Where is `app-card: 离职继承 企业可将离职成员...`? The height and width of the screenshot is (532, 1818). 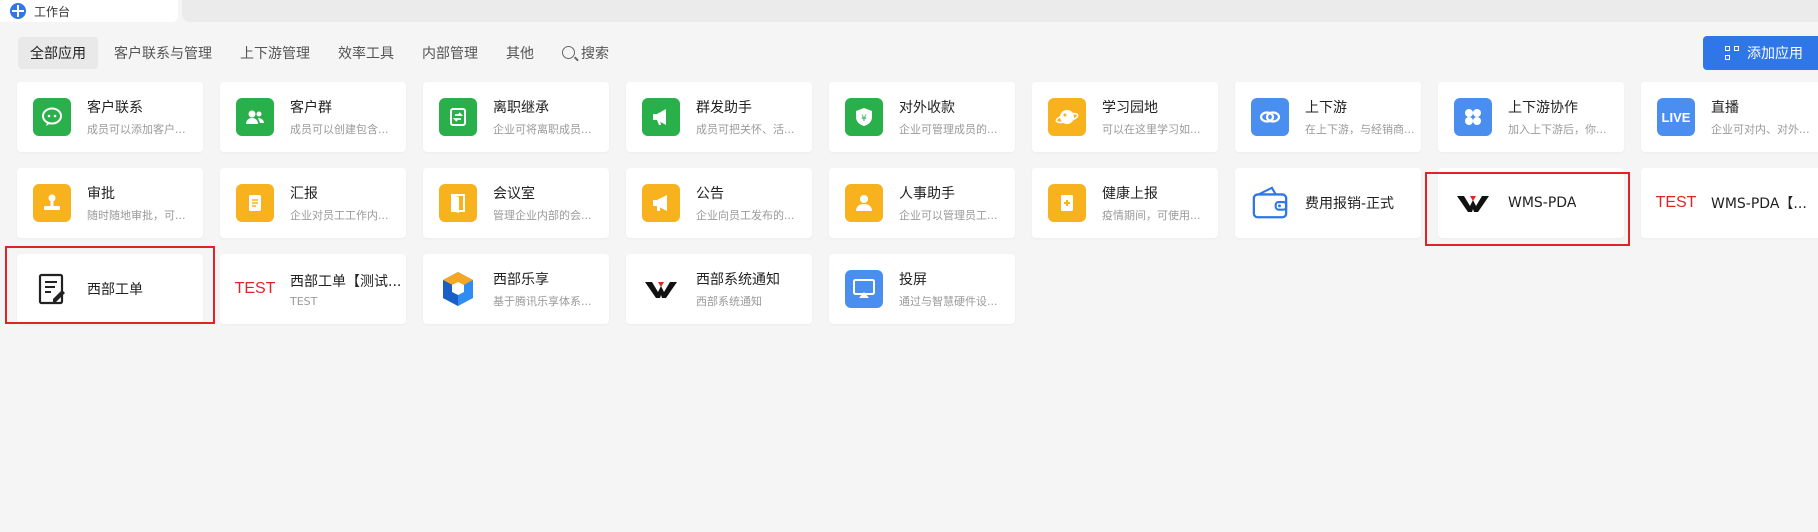
app-card: 离职继承 企业可将离职成员... is located at coordinates (516, 117).